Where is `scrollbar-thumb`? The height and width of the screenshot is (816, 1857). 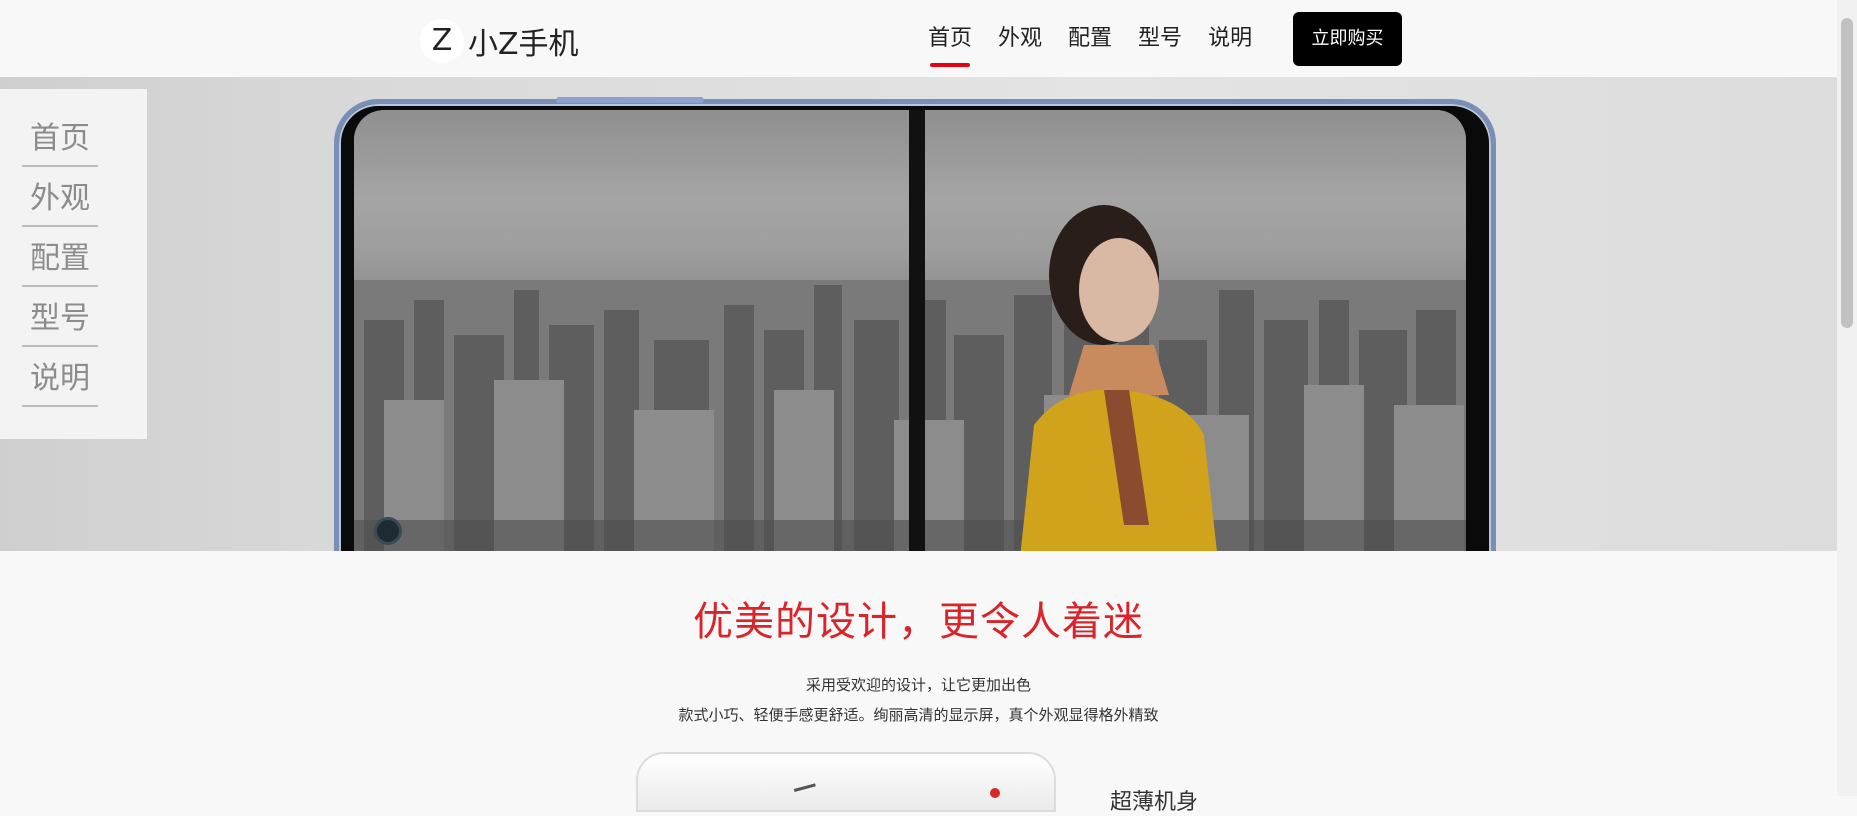 scrollbar-thumb is located at coordinates (1847, 173).